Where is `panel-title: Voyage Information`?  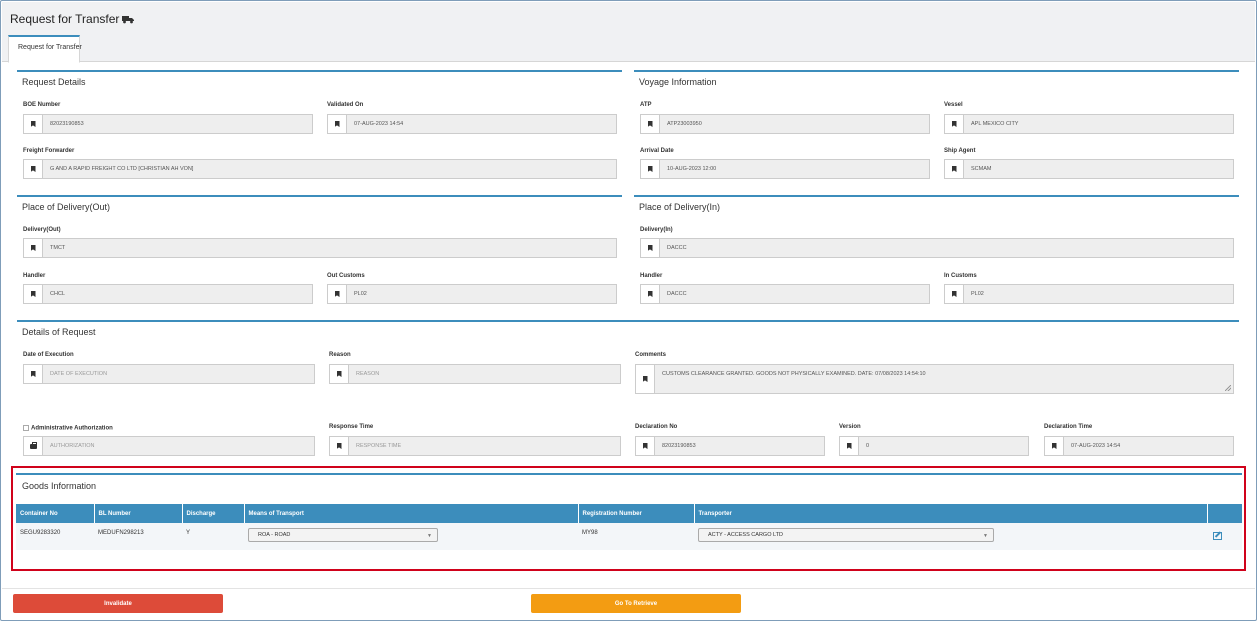
panel-title: Voyage Information is located at coordinates (678, 82).